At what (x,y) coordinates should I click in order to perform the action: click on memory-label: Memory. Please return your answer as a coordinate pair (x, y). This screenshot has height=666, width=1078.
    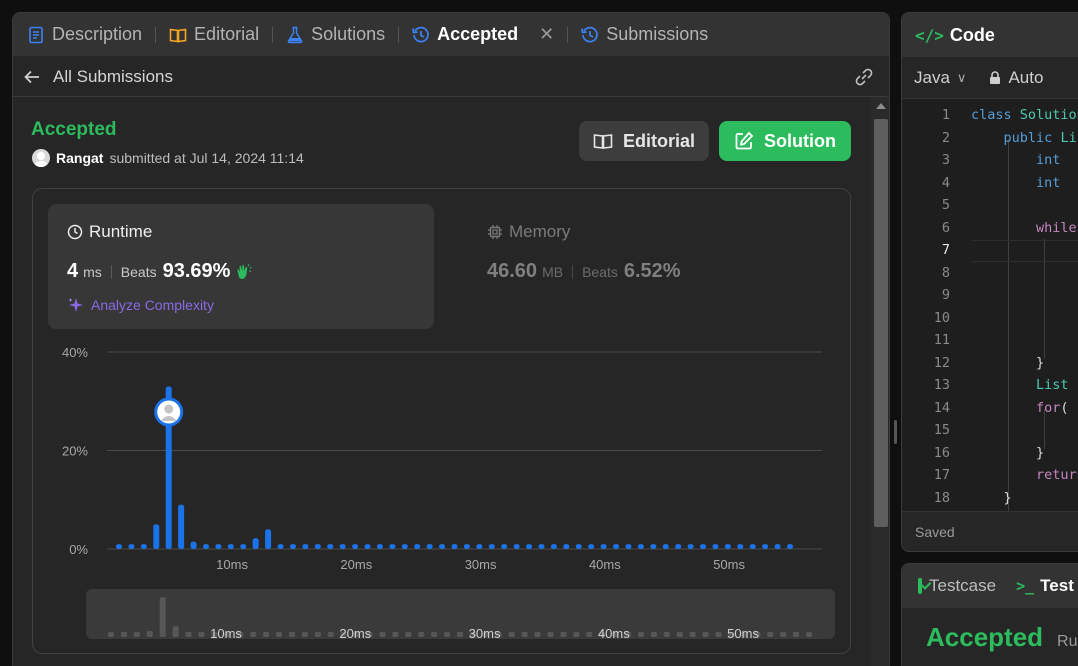
    Looking at the image, I should click on (540, 231).